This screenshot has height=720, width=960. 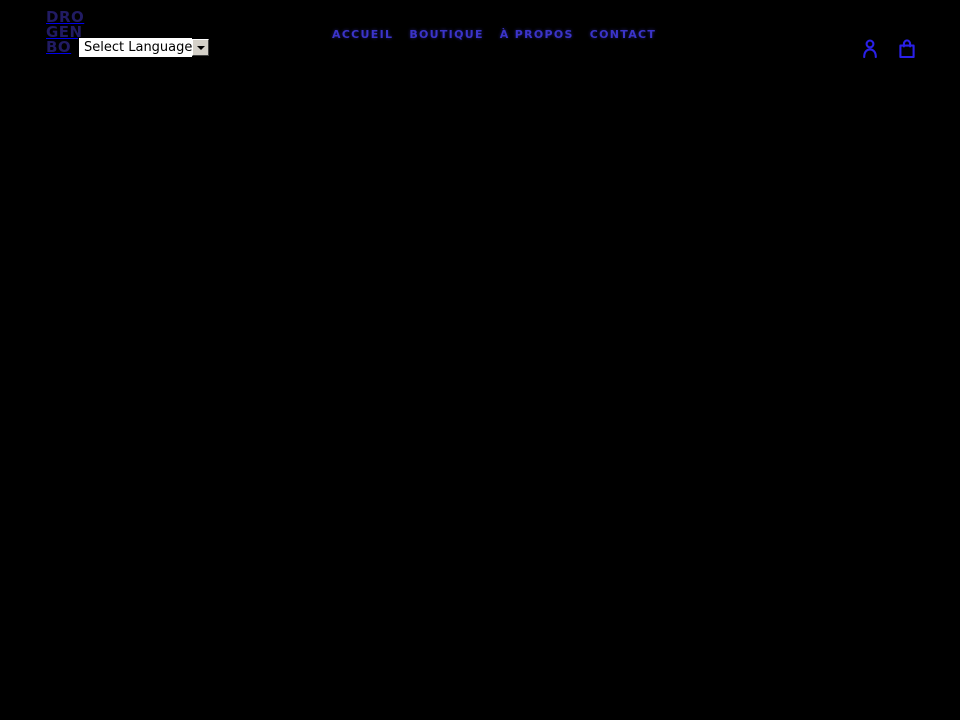 I want to click on cart-button, so click(x=907, y=48).